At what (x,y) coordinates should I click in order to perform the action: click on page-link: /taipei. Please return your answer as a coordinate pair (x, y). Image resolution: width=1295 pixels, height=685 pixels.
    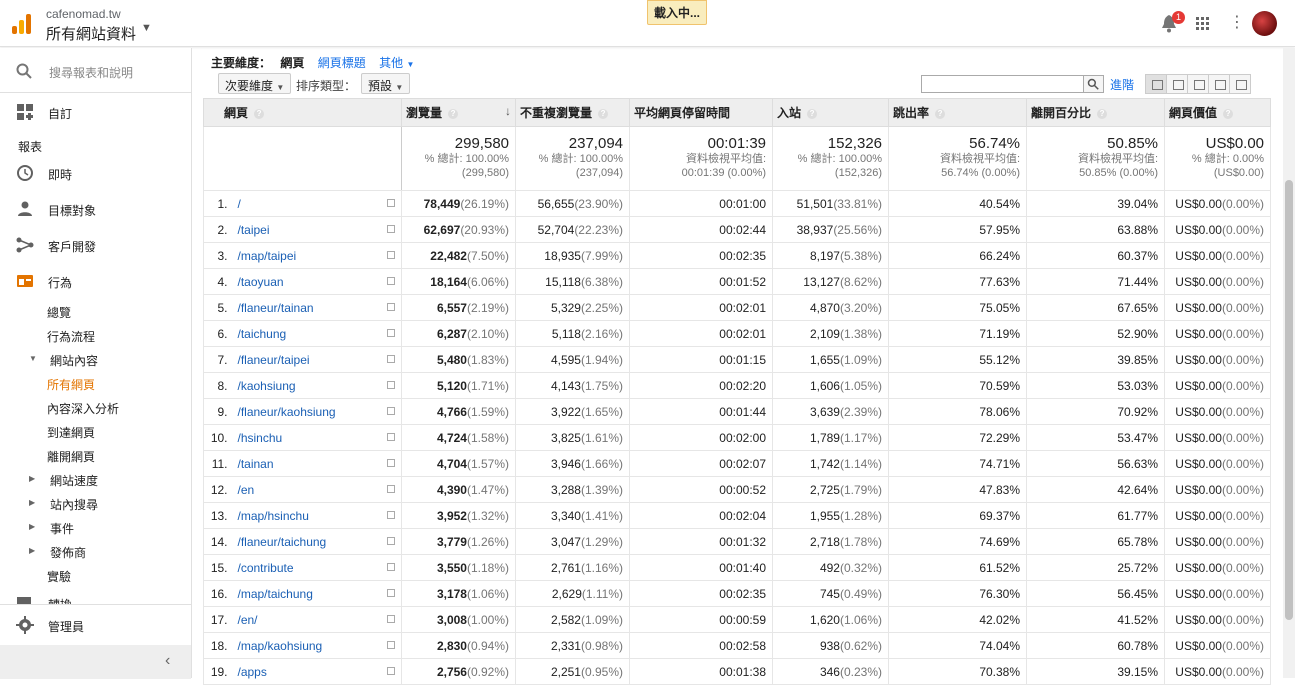
    Looking at the image, I should click on (317, 229).